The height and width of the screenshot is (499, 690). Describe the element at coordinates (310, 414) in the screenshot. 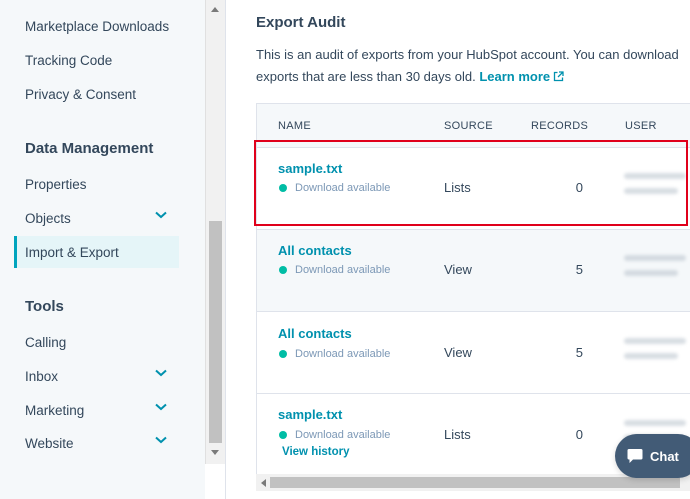

I see `export-name-link: sample.txt` at that location.